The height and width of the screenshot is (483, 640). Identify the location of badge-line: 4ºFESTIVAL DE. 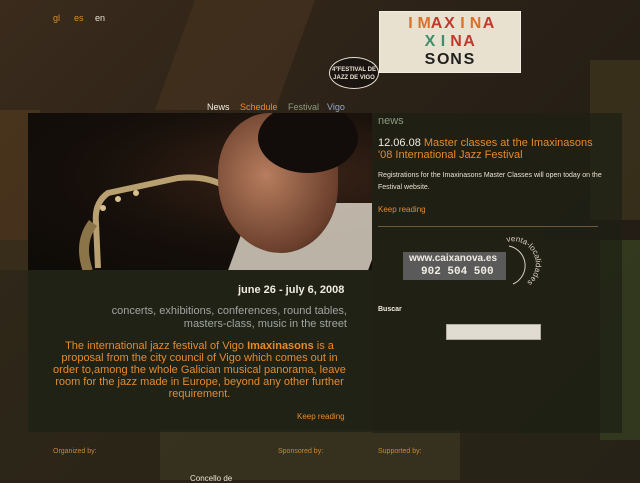
(354, 70).